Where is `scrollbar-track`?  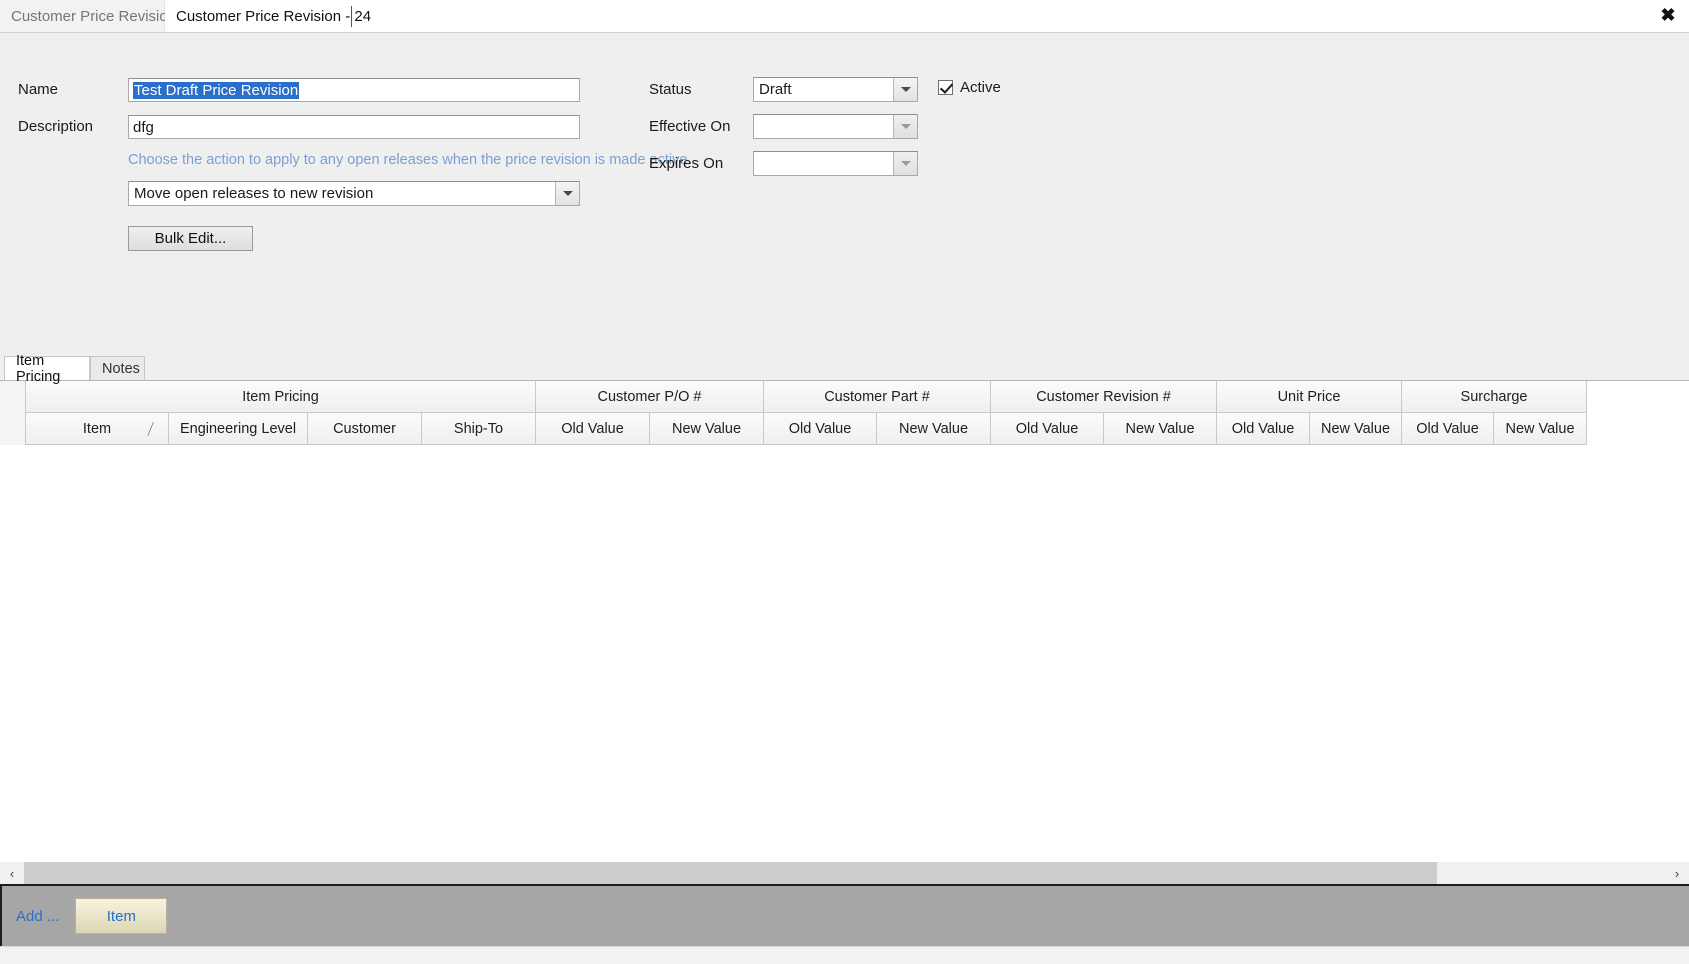
scrollbar-track is located at coordinates (844, 873).